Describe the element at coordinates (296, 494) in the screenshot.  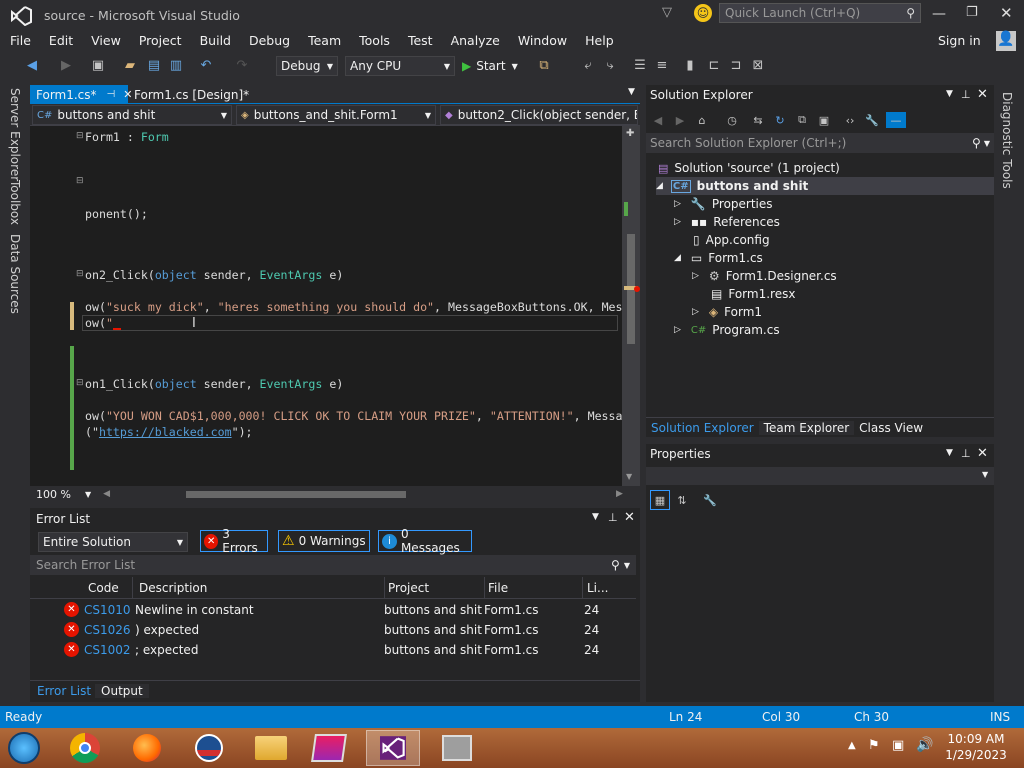
I see `horizontal-scrollbar-thumb` at that location.